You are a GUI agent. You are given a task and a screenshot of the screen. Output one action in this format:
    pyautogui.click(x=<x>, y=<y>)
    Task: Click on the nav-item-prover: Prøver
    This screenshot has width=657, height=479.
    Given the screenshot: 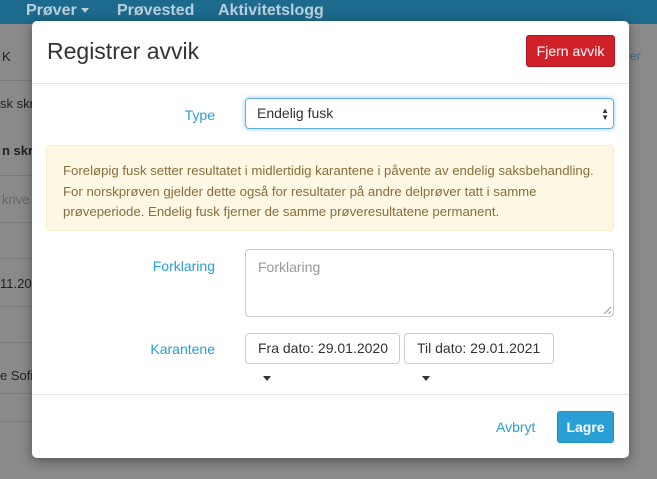 What is the action you would take?
    pyautogui.click(x=57, y=11)
    